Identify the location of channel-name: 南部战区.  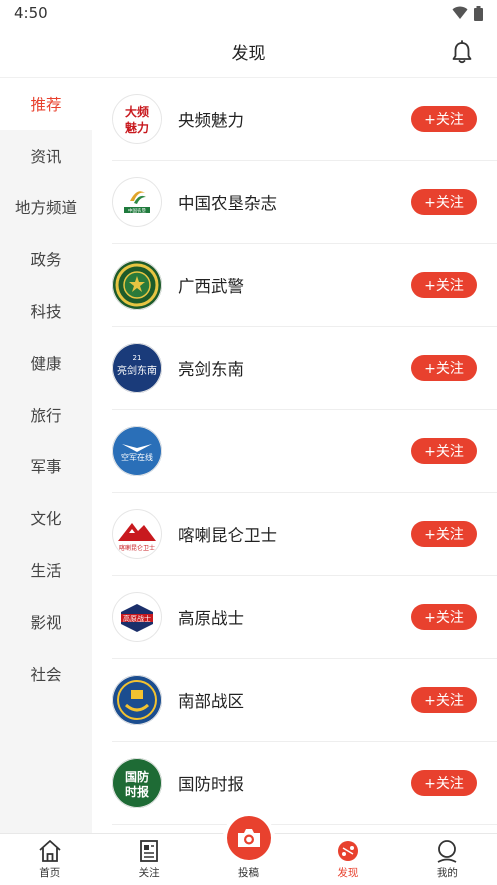
(211, 701).